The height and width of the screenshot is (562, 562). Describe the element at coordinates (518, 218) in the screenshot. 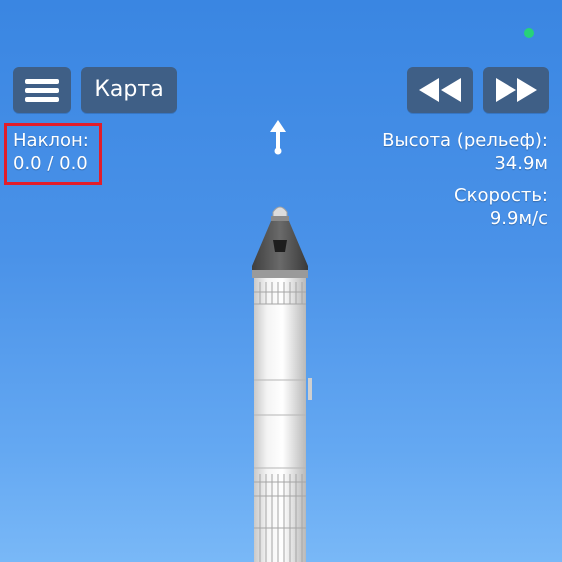

I see `speed-value: 9.9м/с` at that location.